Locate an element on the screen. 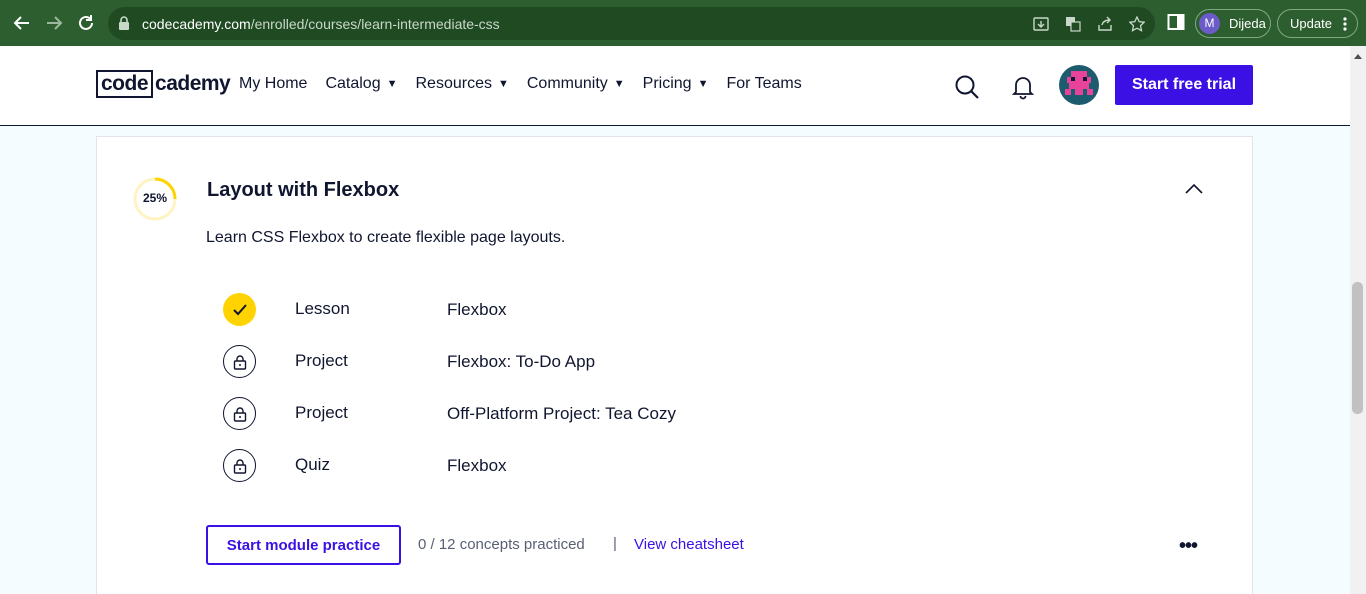  codecademy-logo: code cademy is located at coordinates (163, 84).